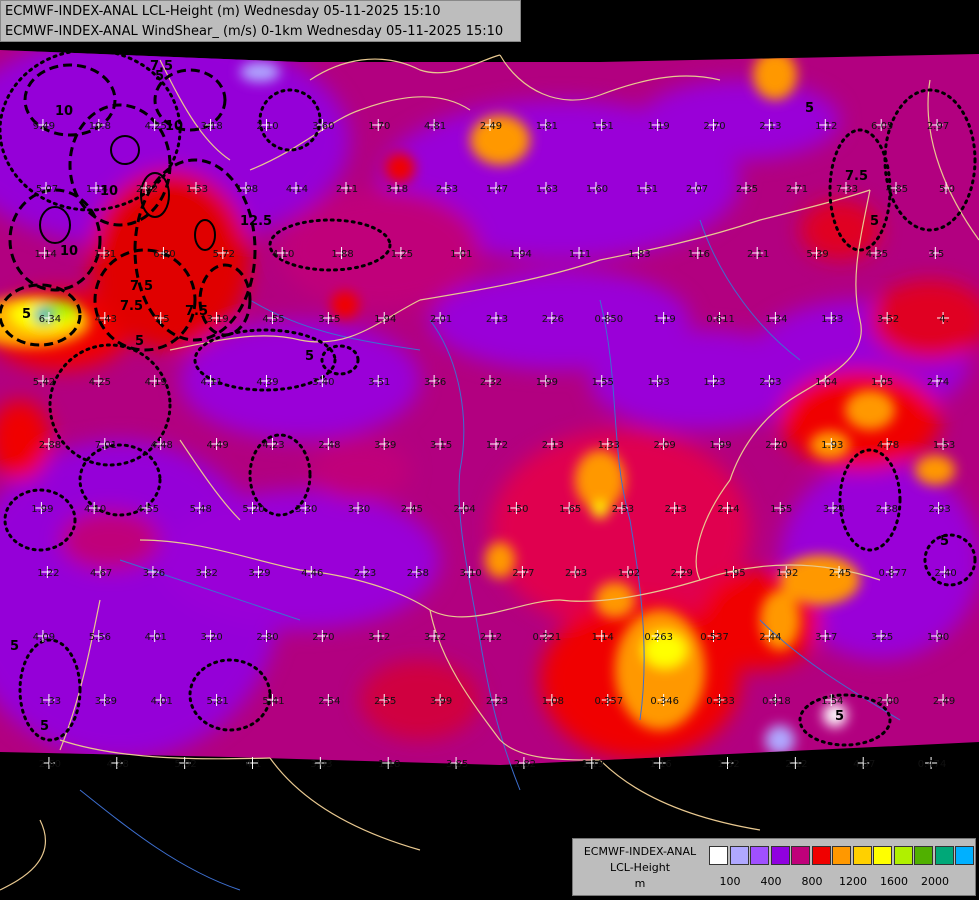 The height and width of the screenshot is (900, 979). Describe the element at coordinates (888, 701) in the screenshot. I see `station-value: 2.00` at that location.